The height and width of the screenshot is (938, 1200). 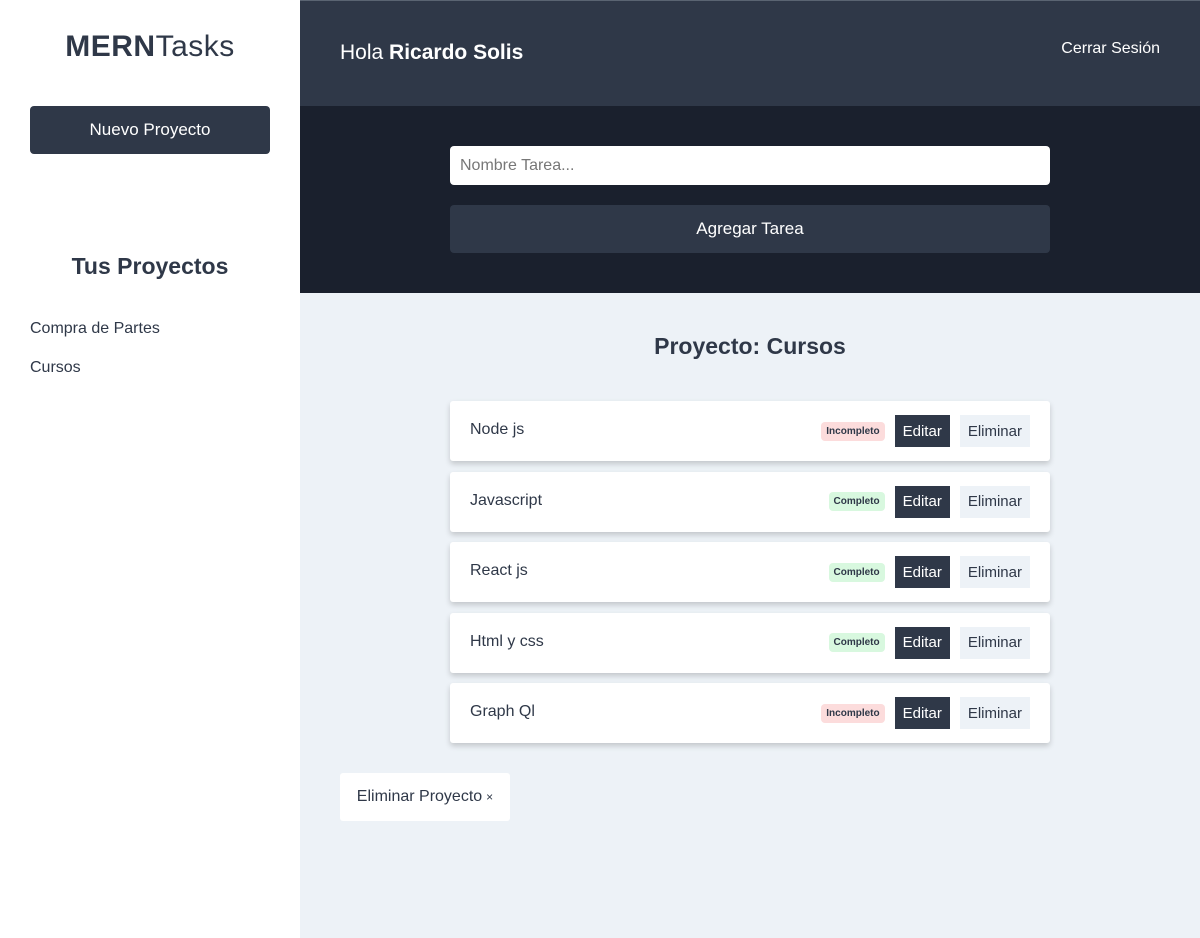 I want to click on task-name: Graph Ql, so click(x=502, y=711).